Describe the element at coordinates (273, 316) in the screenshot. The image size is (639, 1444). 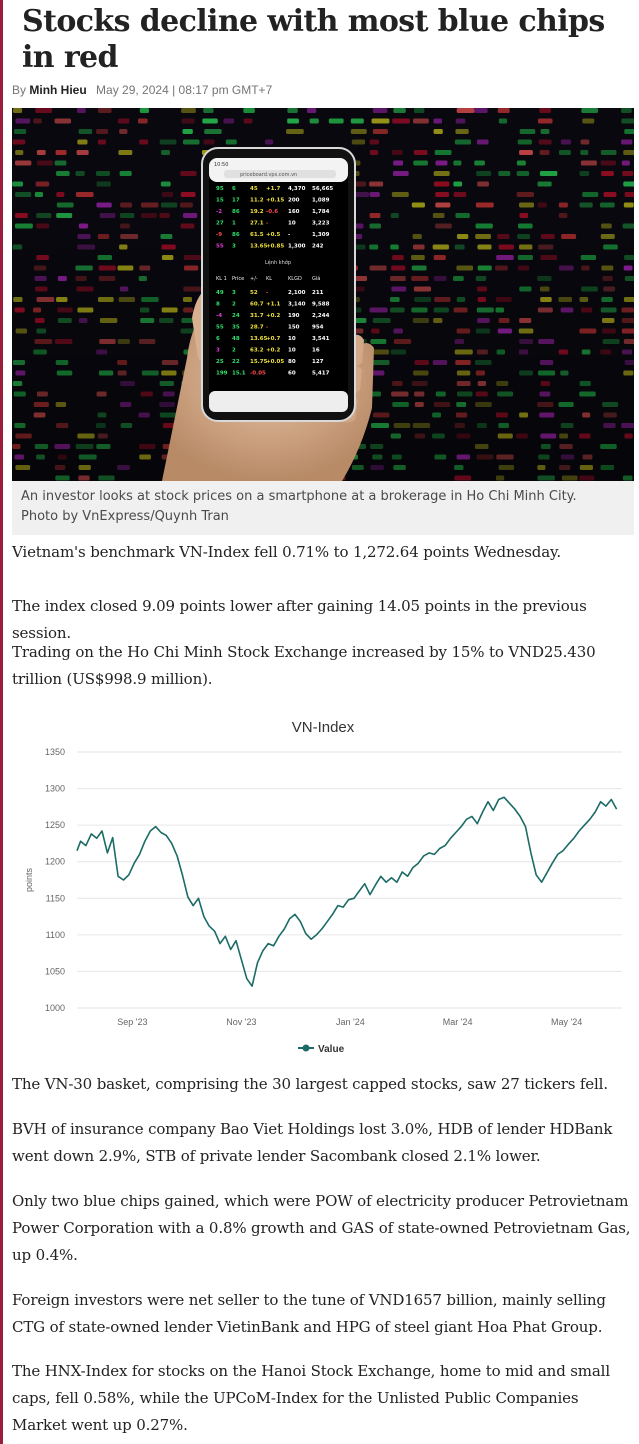
I see `phone-price-cell: +0.2` at that location.